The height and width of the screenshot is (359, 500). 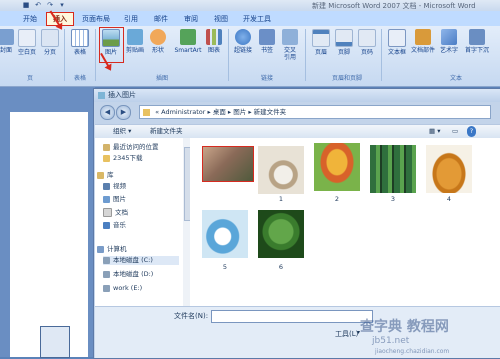 What do you see at coordinates (281, 199) in the screenshot?
I see `image-label-1: 1` at bounding box center [281, 199].